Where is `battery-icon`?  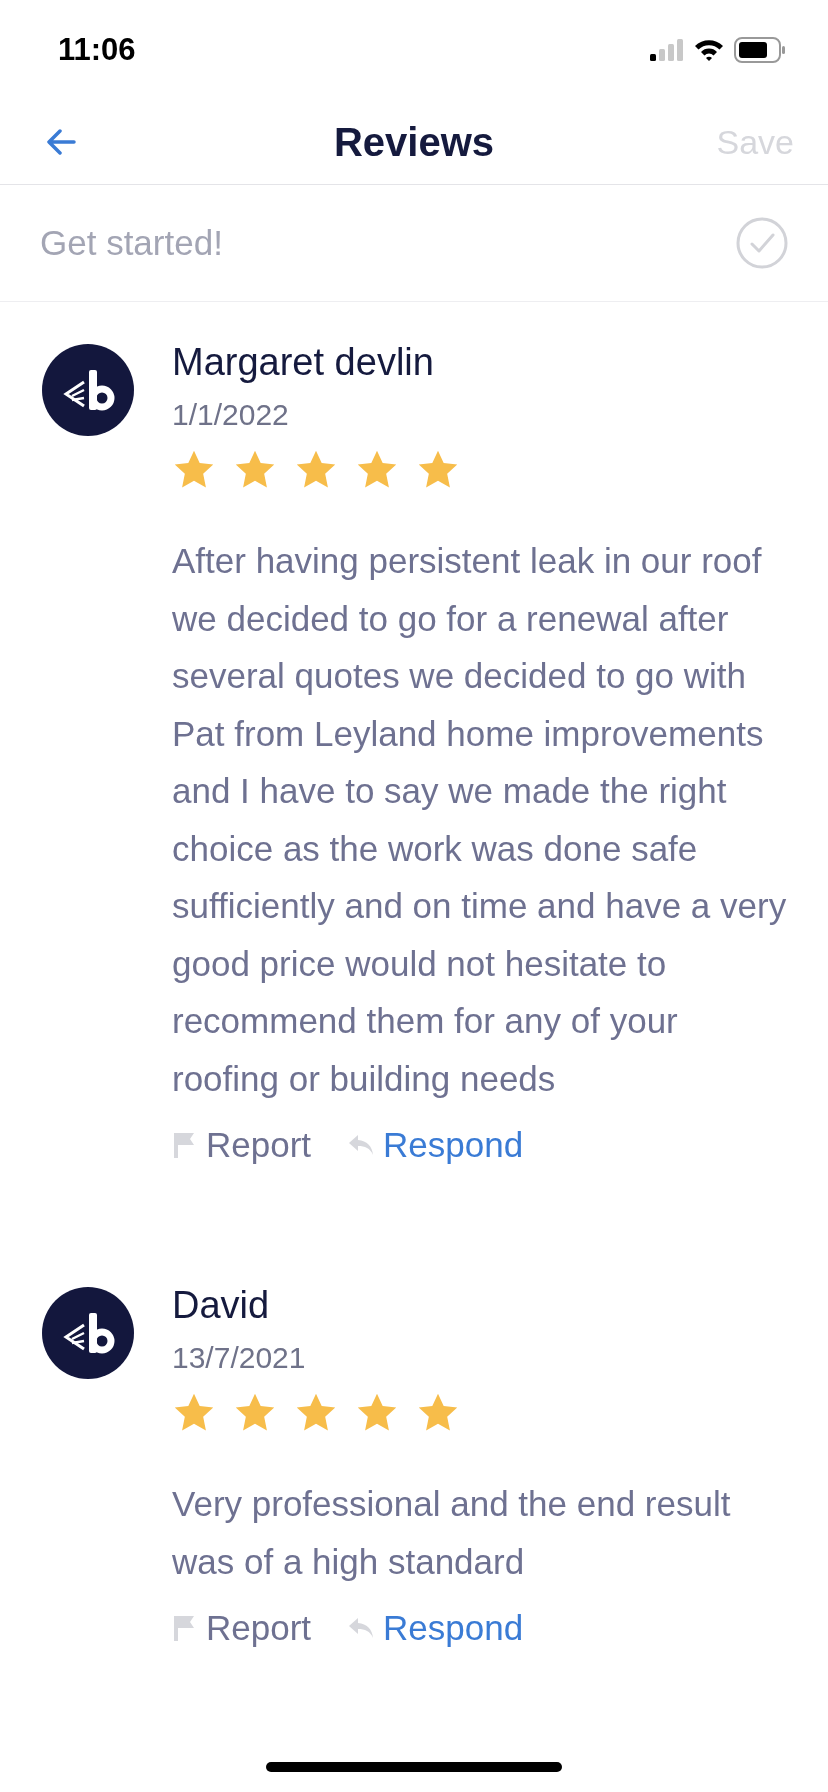 battery-icon is located at coordinates (760, 50).